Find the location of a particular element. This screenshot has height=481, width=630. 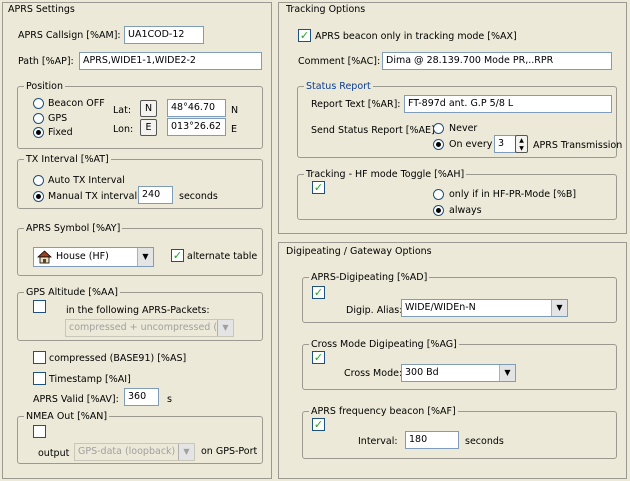

only-hf-label: only if in HF-PR-Mode [%B] is located at coordinates (513, 194).